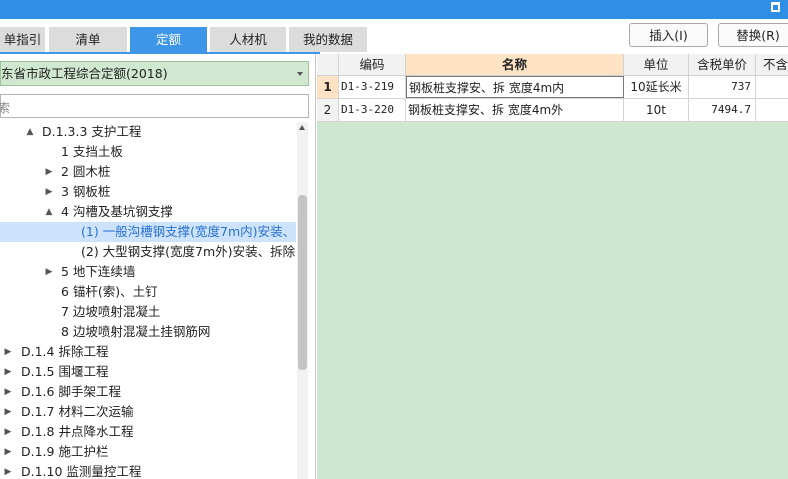  Describe the element at coordinates (81, 471) in the screenshot. I see `tree-node-label: D.1.10 监测量控工程` at that location.